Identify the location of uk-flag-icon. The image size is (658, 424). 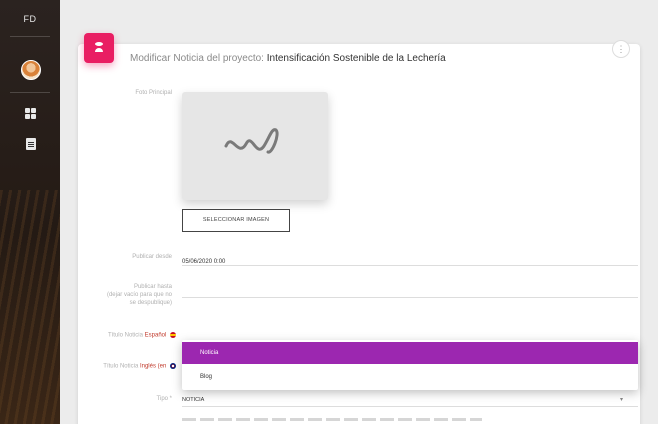
(173, 366).